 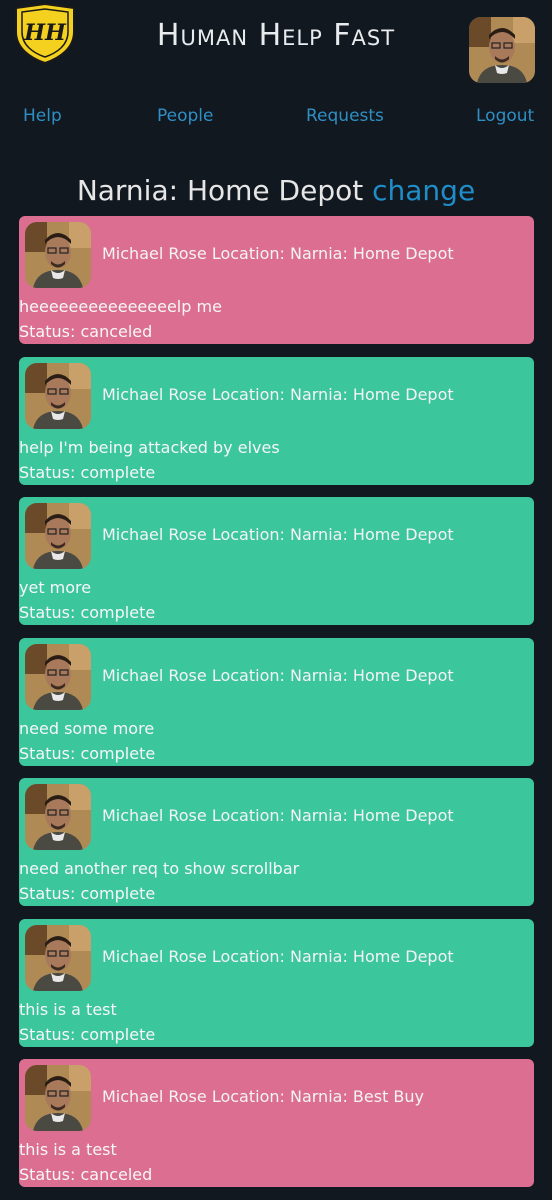 I want to click on request-message: need some more, so click(x=87, y=728).